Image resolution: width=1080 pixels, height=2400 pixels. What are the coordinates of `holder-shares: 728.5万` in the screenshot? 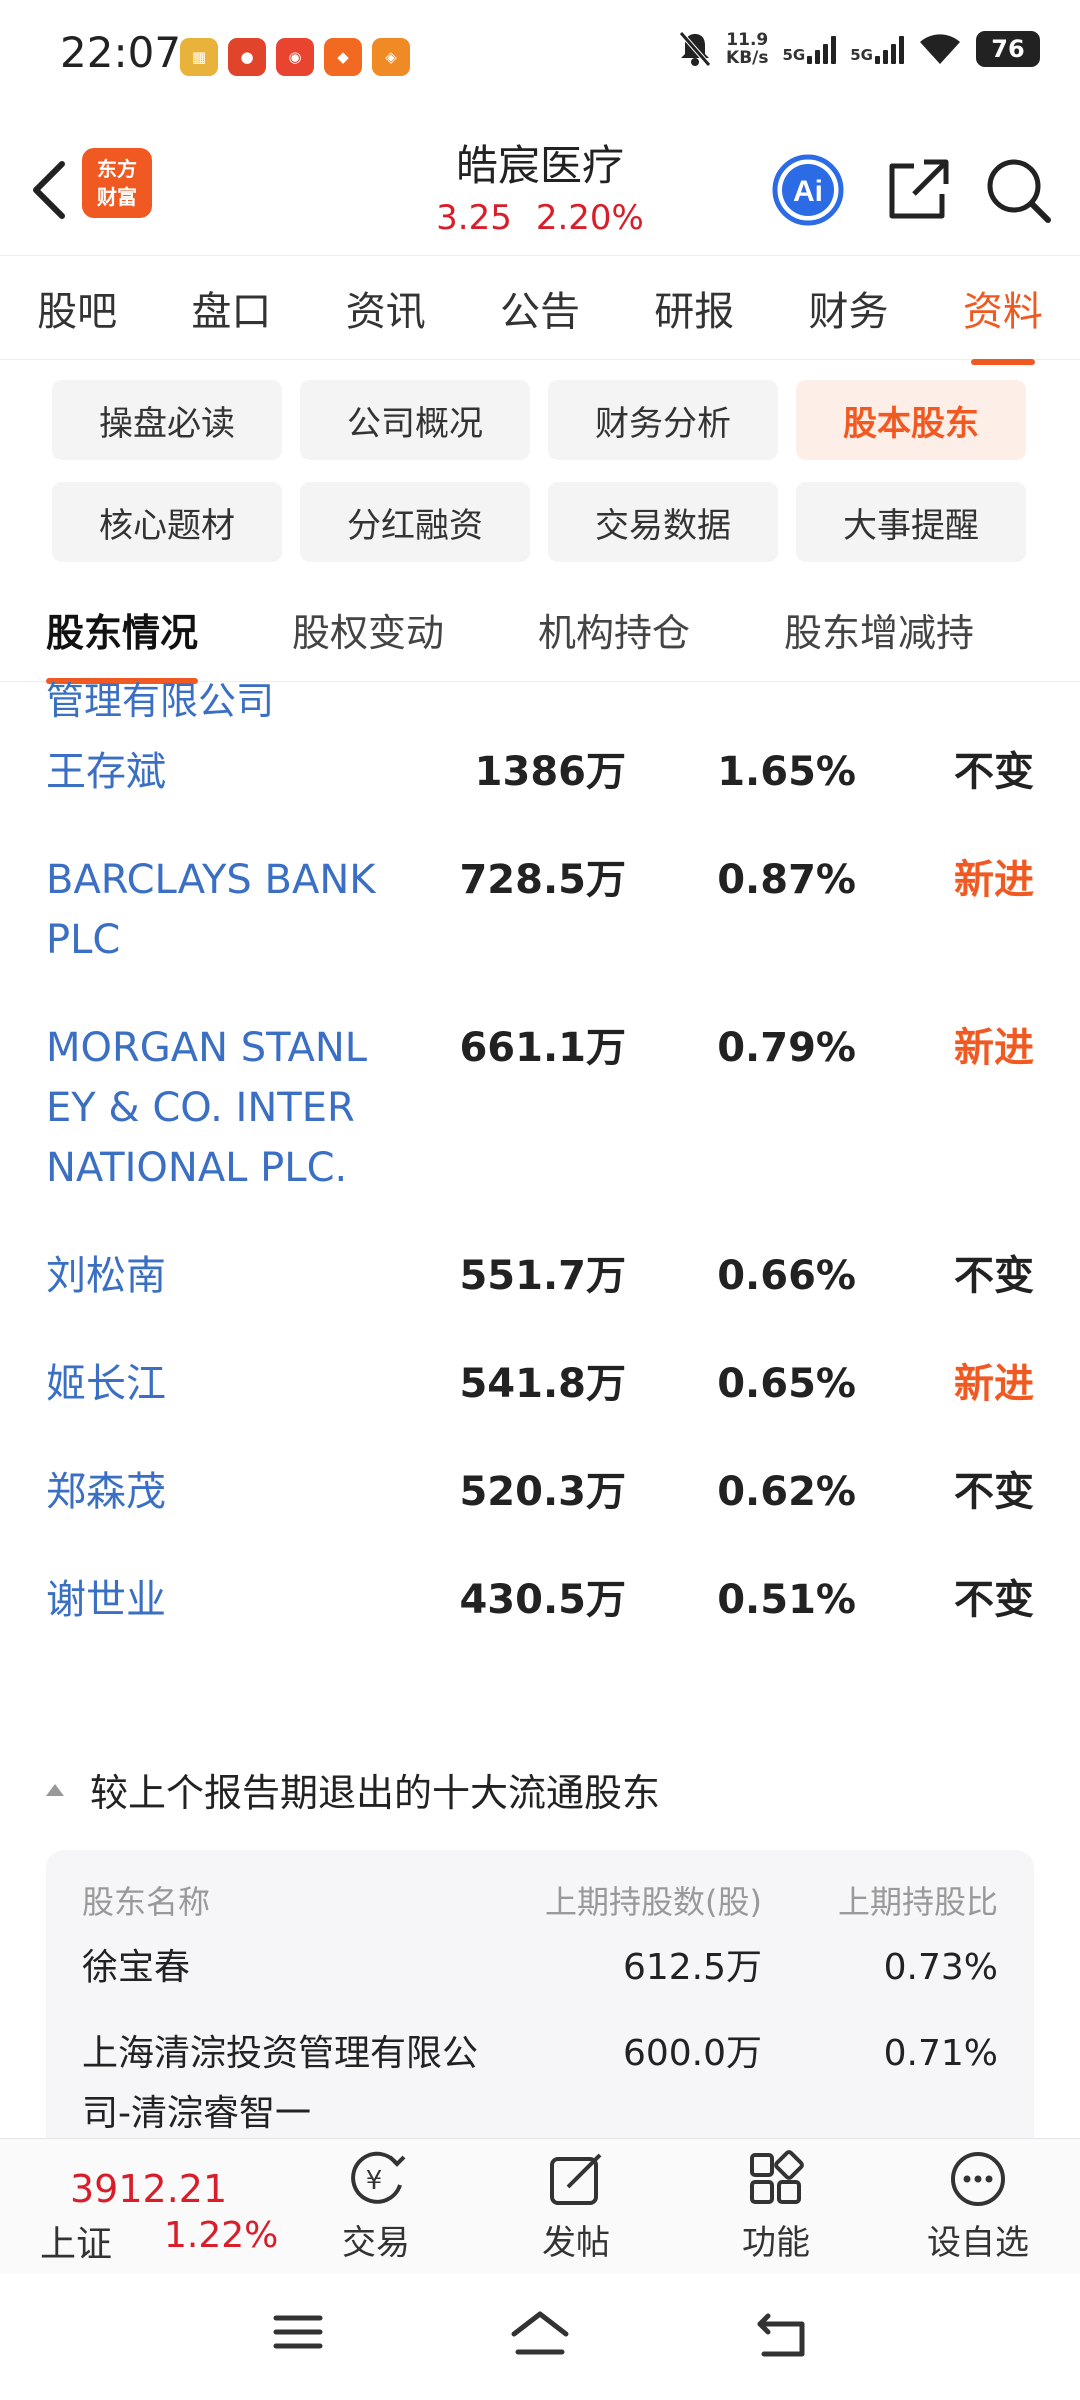 It's located at (542, 880).